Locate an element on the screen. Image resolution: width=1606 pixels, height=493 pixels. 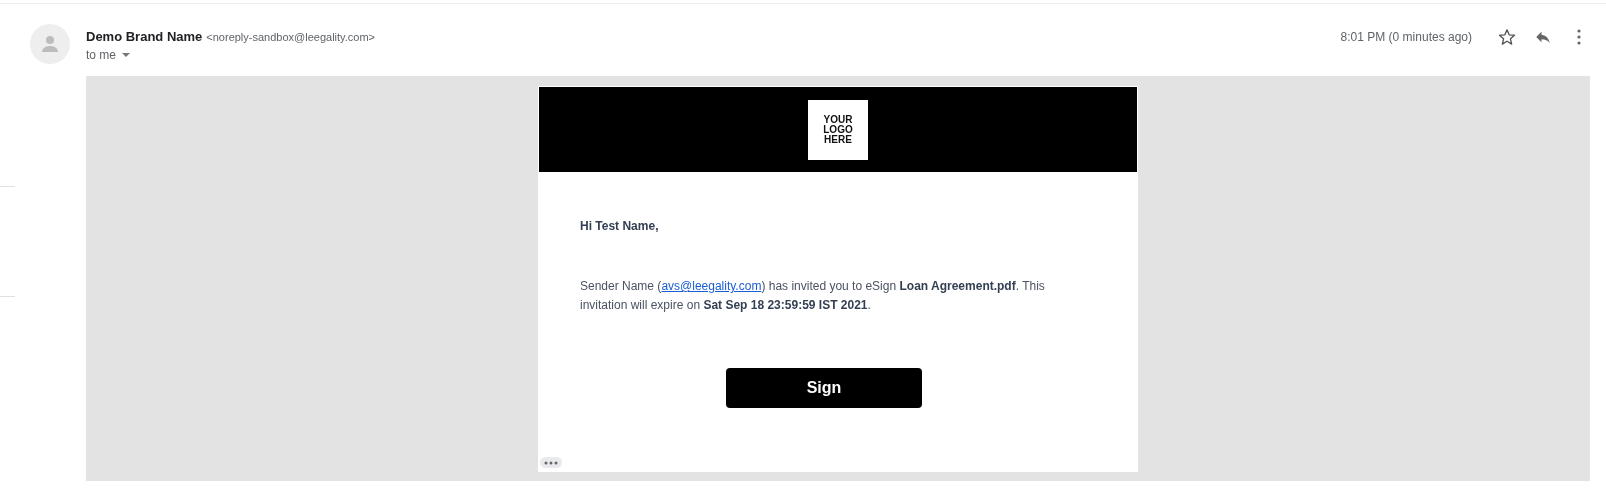
email-link: avs@leegality.com is located at coordinates (711, 286).